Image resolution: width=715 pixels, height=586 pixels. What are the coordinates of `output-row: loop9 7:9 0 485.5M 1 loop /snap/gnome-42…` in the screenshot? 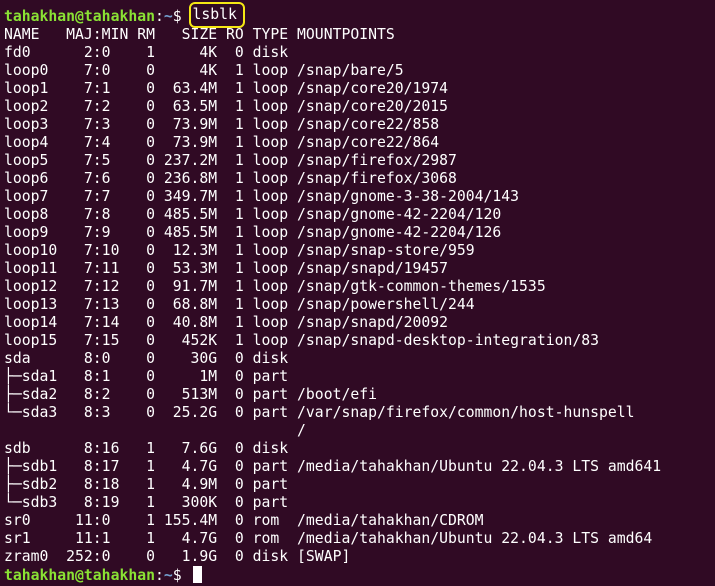 It's located at (253, 232).